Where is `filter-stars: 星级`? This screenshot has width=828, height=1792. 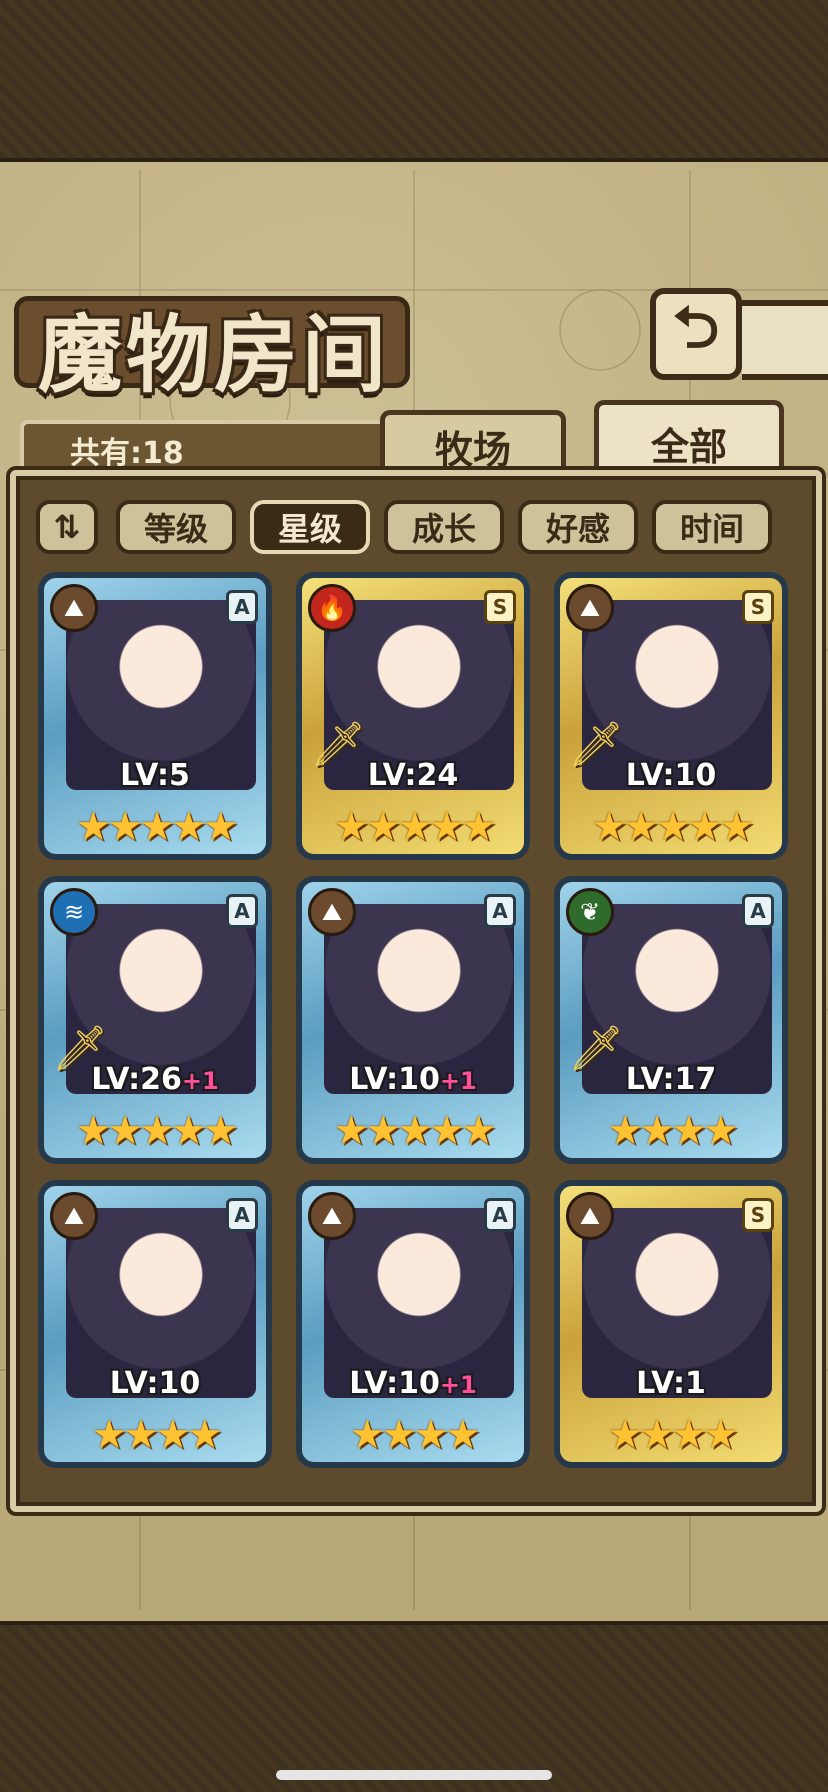
filter-stars: 星级 is located at coordinates (310, 527).